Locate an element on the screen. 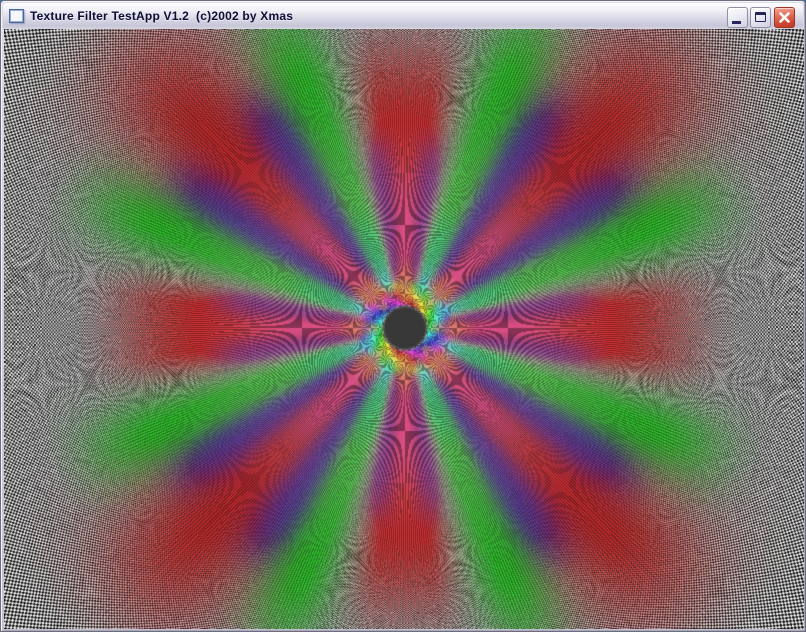 This screenshot has width=806, height=632. close-button is located at coordinates (784, 17).